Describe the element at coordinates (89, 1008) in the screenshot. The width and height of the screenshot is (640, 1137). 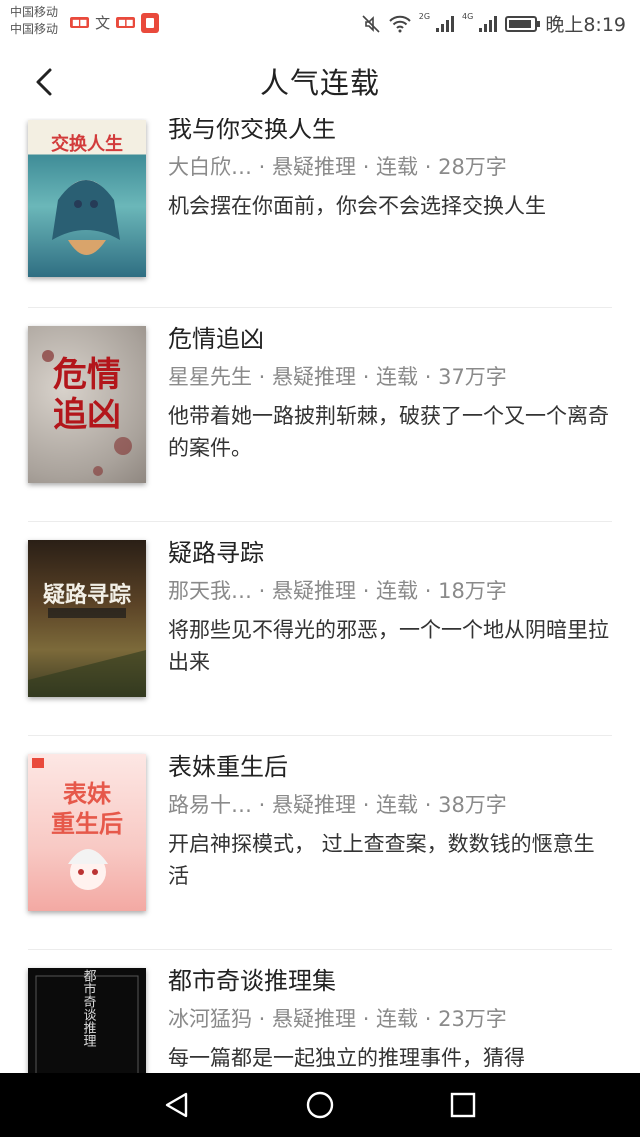
I see `svg-text: 都市奇谈推理` at that location.